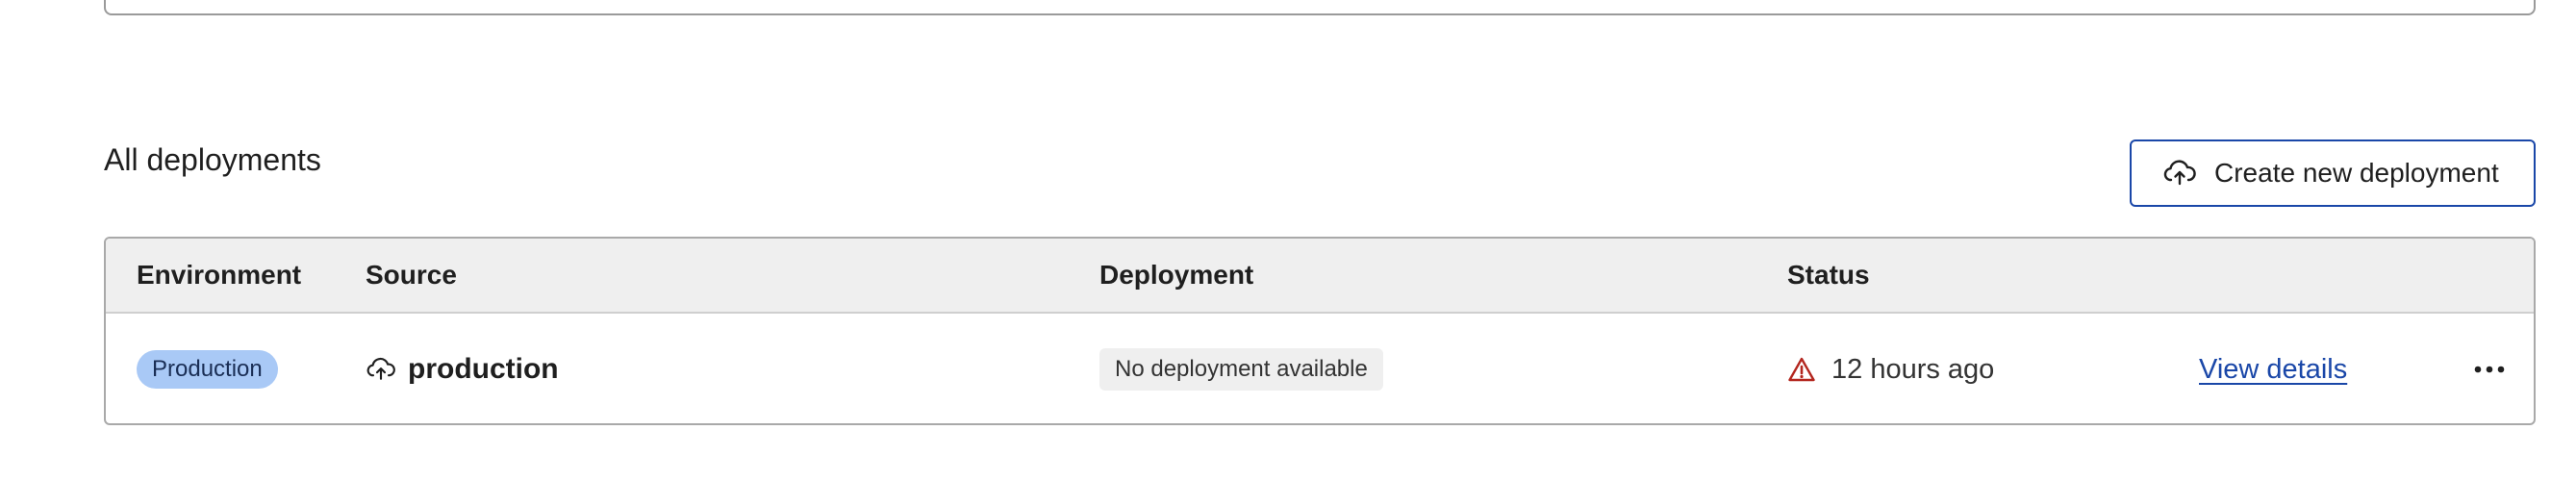 This screenshot has height=481, width=2576. I want to click on column-header-status: Status, so click(1829, 275).